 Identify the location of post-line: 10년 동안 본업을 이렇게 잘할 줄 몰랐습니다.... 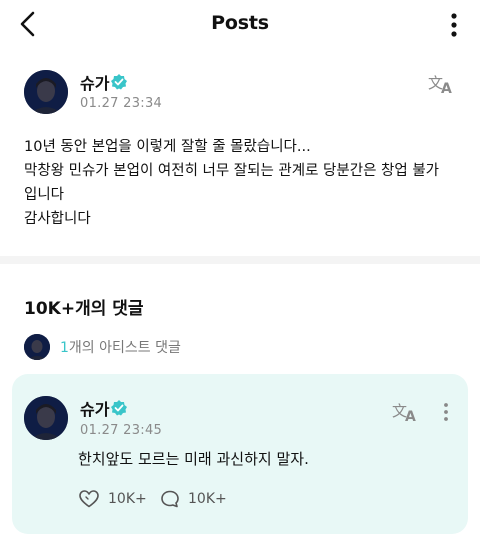
(167, 147).